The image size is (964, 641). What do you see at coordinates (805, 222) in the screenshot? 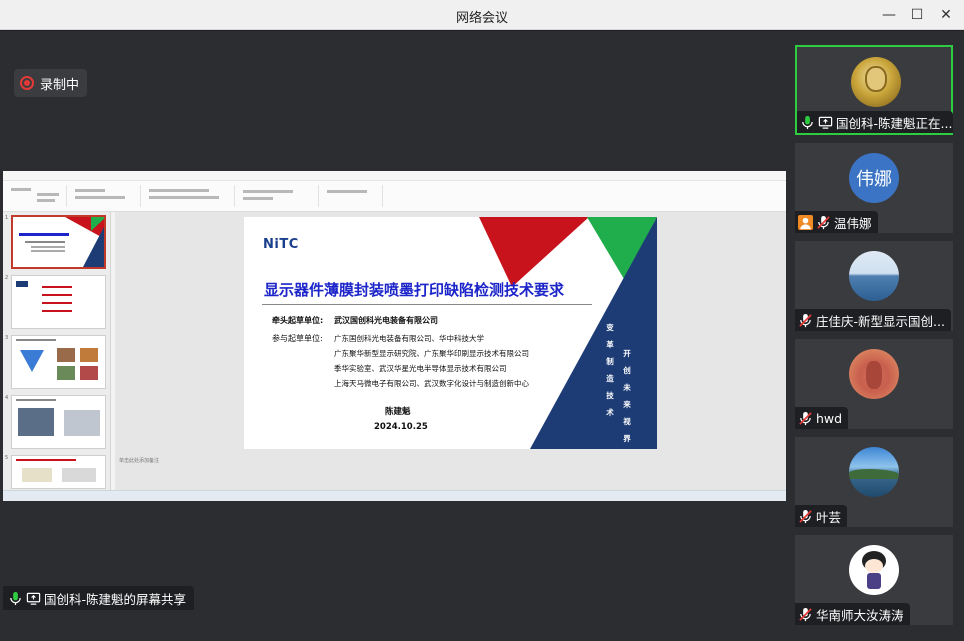
I see `host-icon` at bounding box center [805, 222].